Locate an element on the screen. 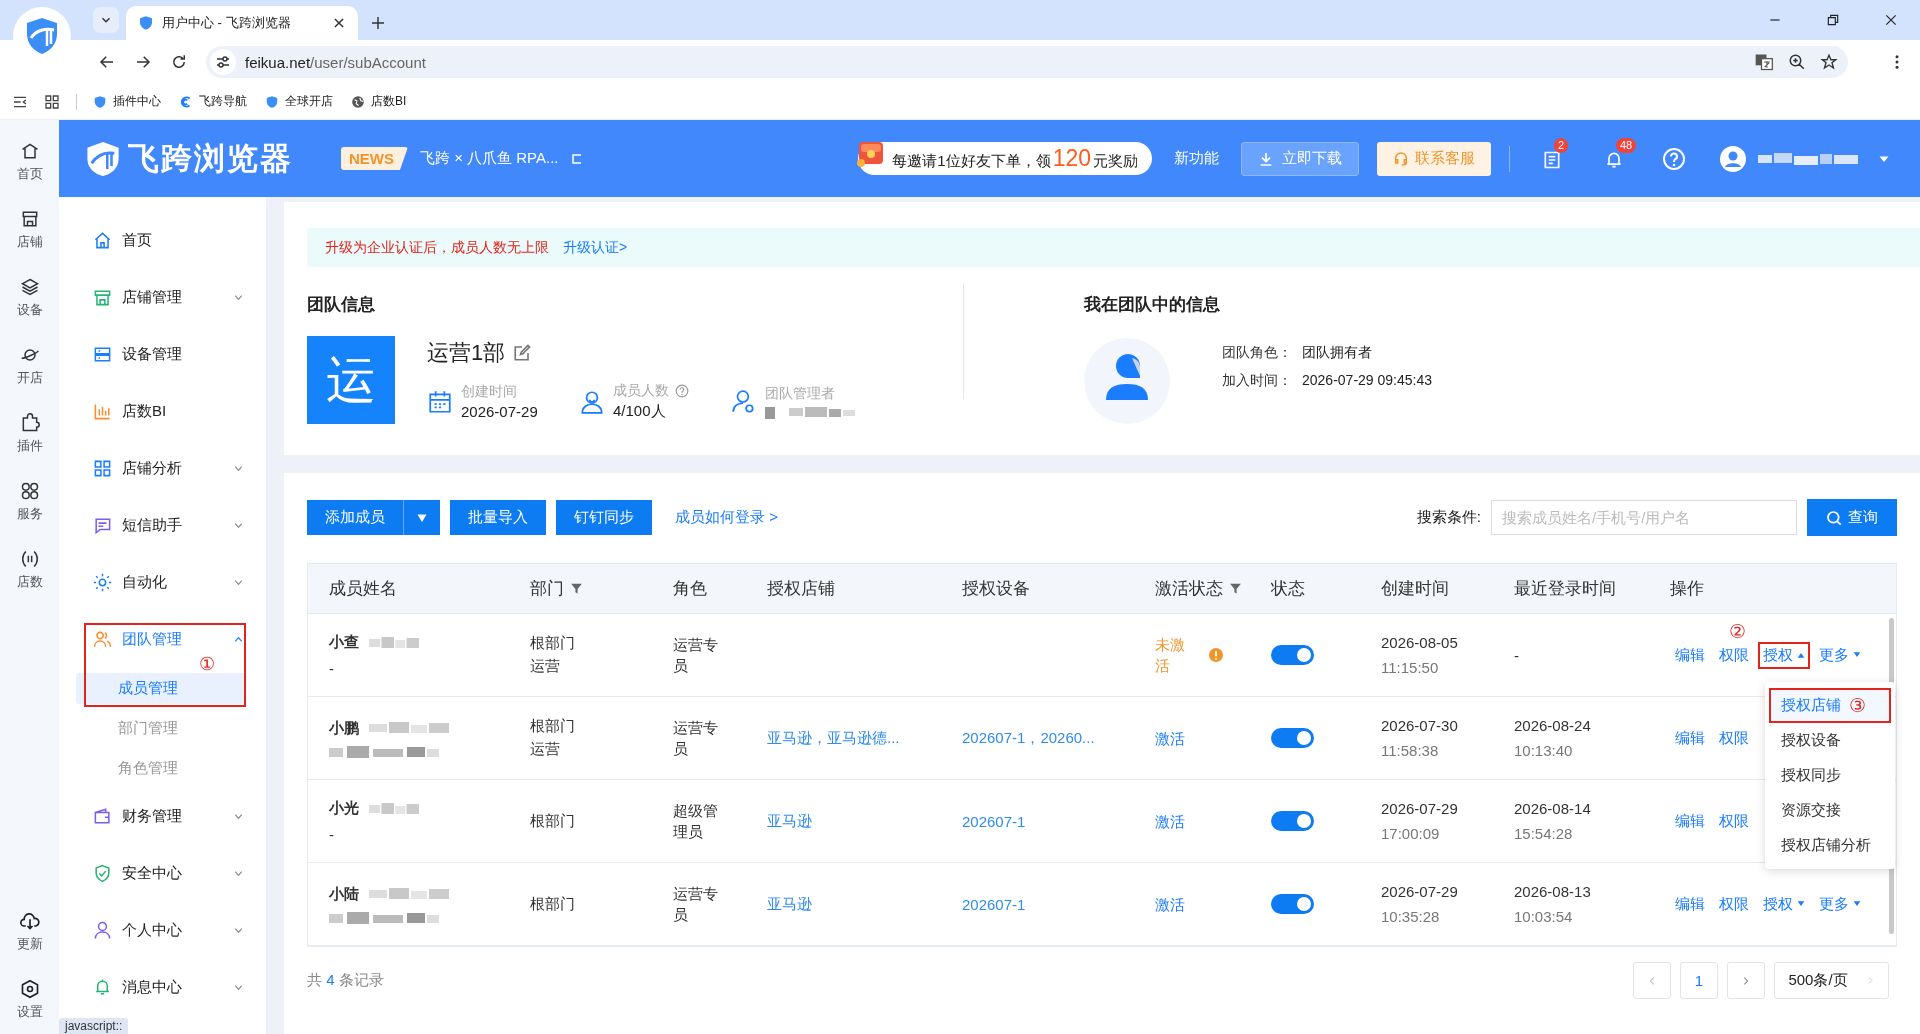 This screenshot has height=1034, width=1920. apps-icon is located at coordinates (52, 101).